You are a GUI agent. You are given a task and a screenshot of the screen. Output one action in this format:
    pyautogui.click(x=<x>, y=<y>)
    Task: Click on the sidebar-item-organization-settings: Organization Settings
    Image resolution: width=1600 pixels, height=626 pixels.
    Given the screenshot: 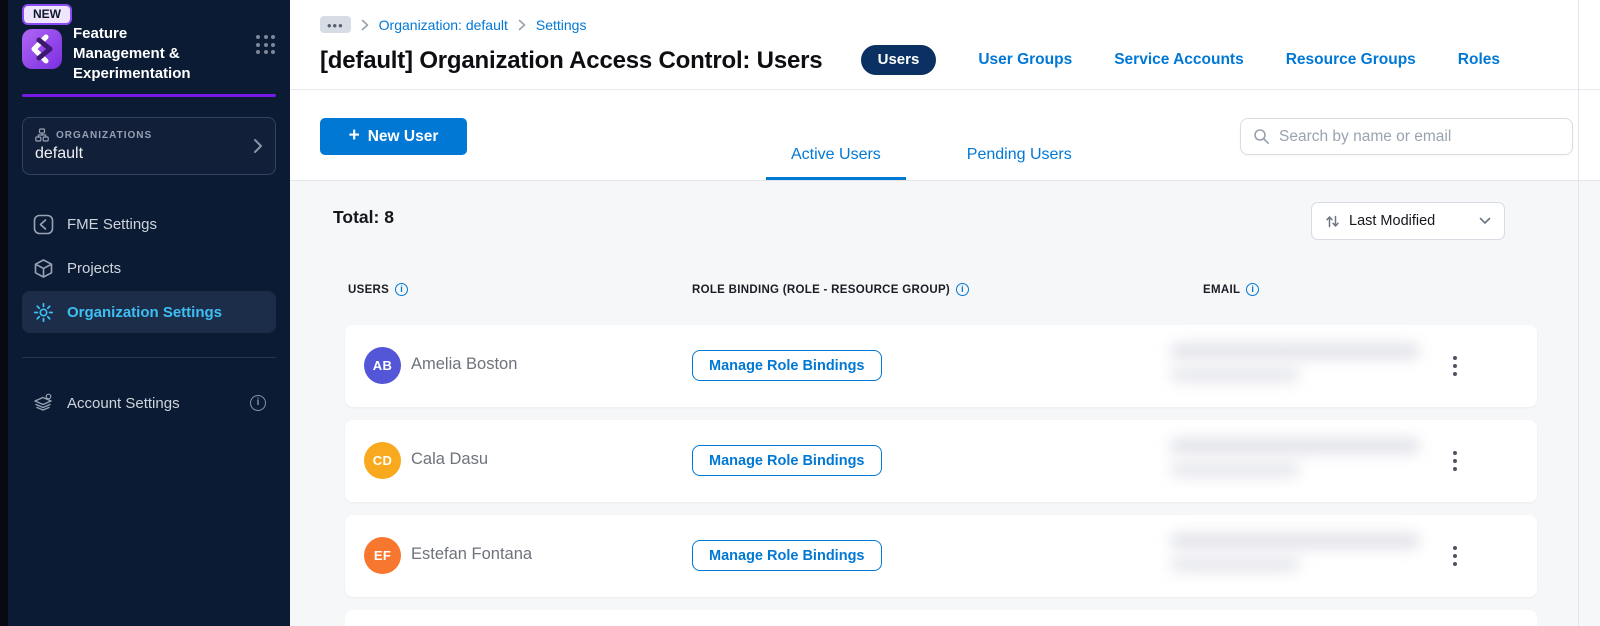 What is the action you would take?
    pyautogui.click(x=149, y=312)
    